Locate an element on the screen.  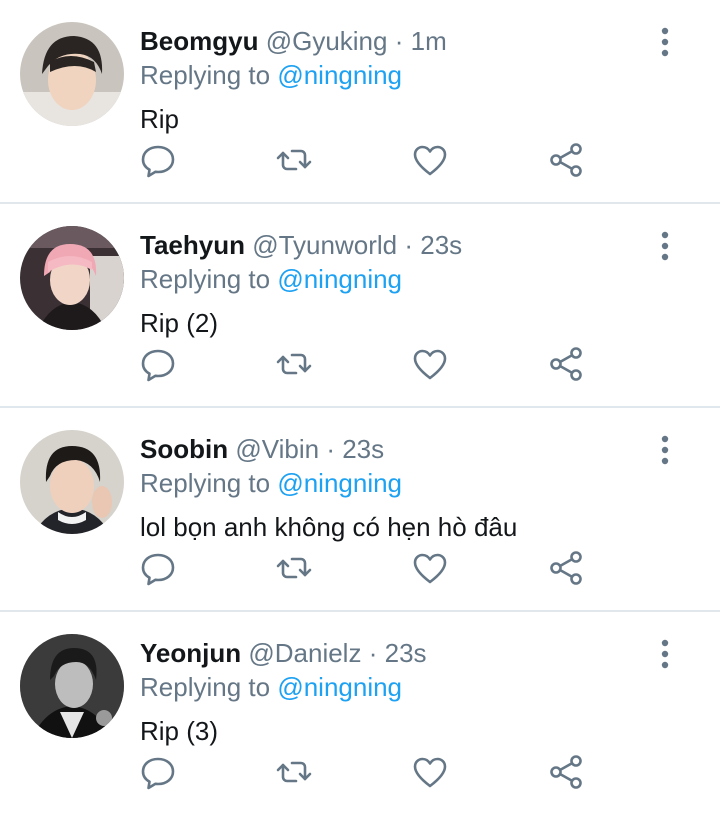
user-handle: @Tyunworld is located at coordinates (324, 245).